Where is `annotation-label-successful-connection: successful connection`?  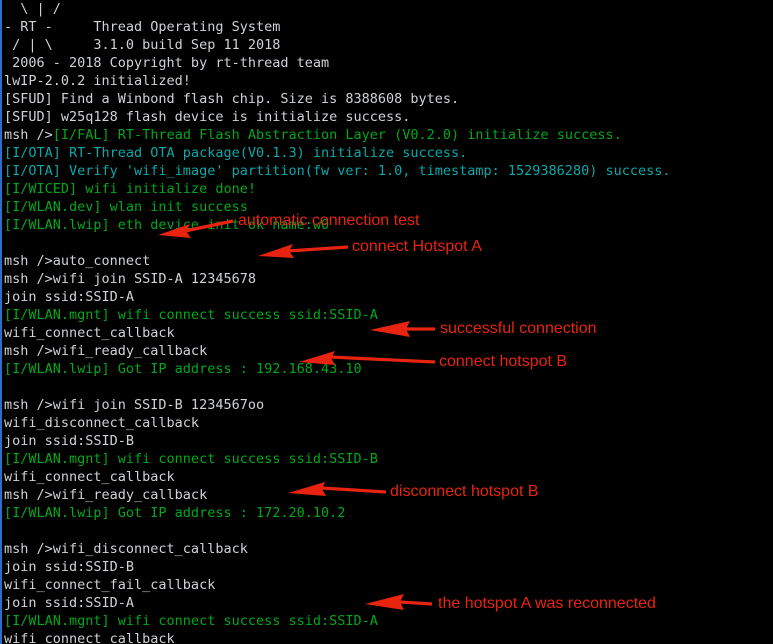
annotation-label-successful-connection: successful connection is located at coordinates (518, 328).